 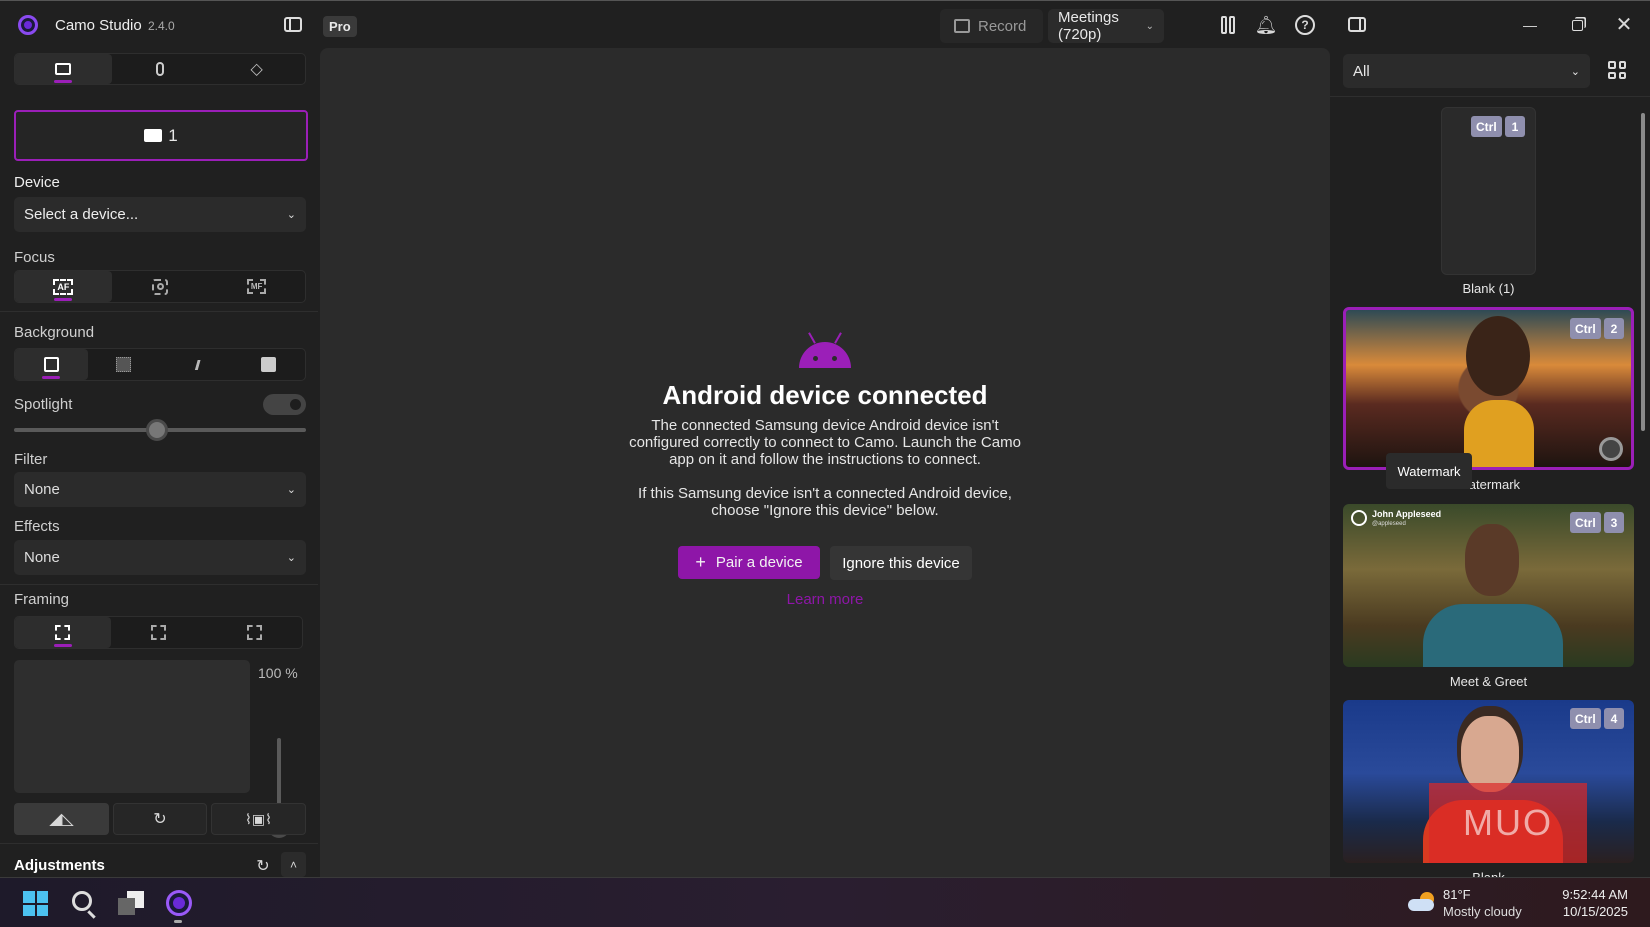 I want to click on framing-auto-button, so click(x=159, y=632).